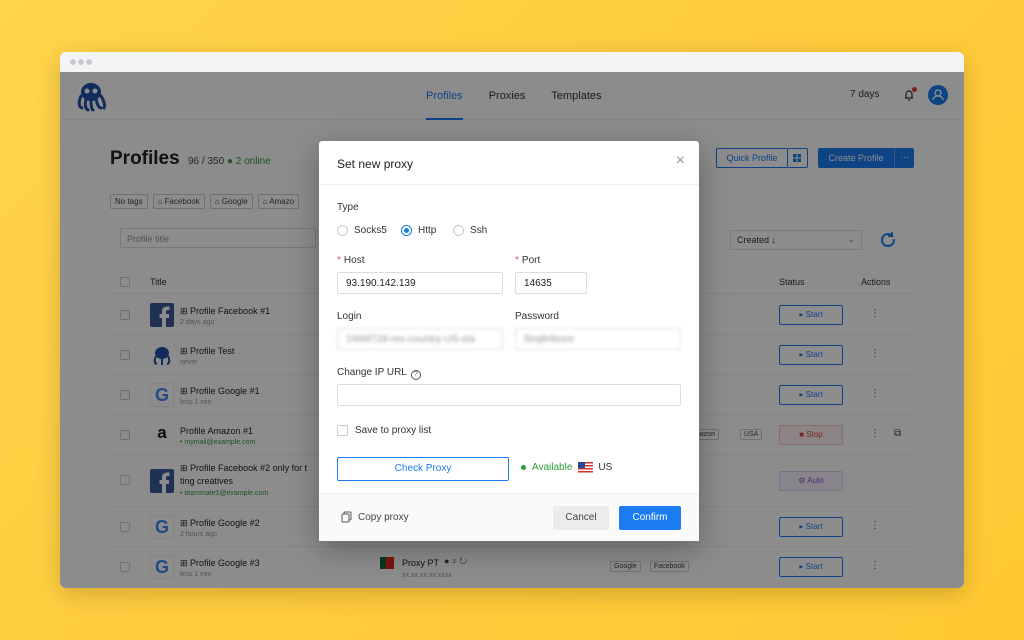 This screenshot has height=640, width=1024. Describe the element at coordinates (370, 230) in the screenshot. I see `radio-label: Socks5` at that location.